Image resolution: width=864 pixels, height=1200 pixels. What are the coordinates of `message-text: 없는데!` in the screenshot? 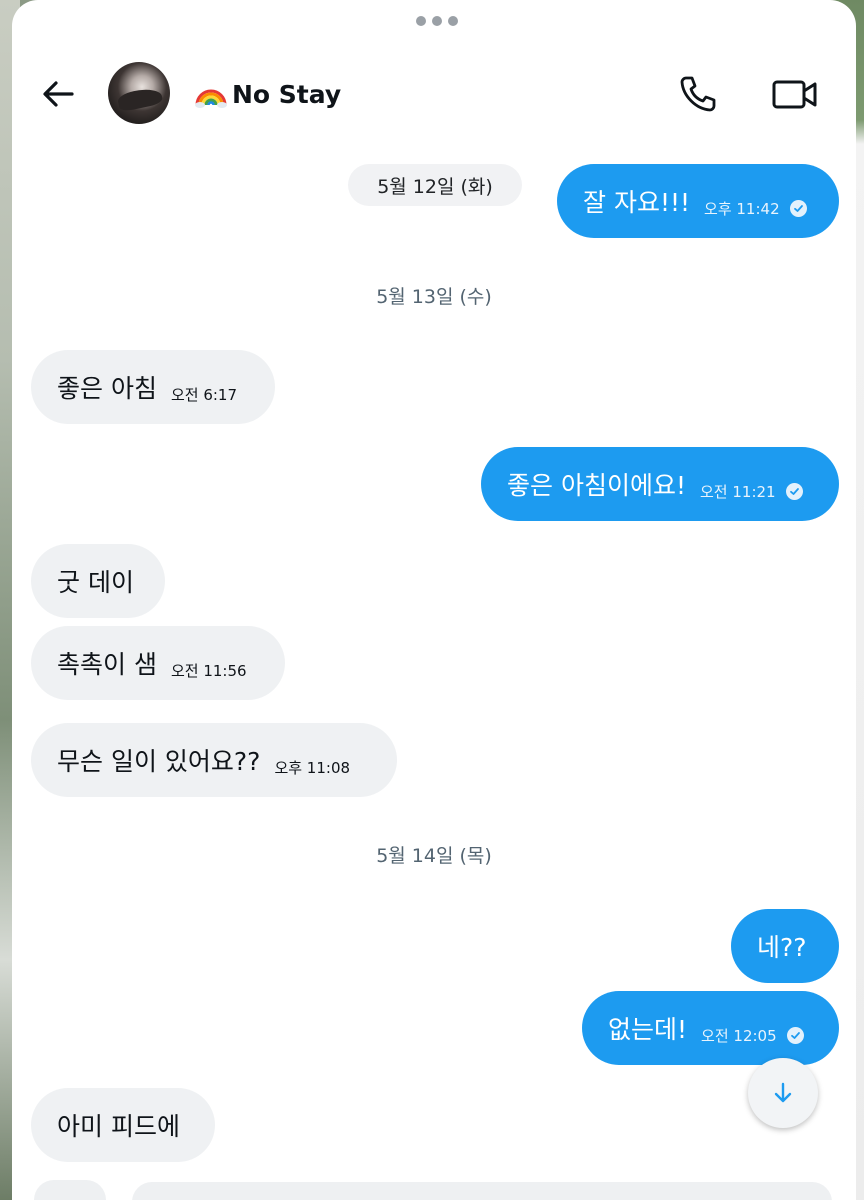 It's located at (648, 1029).